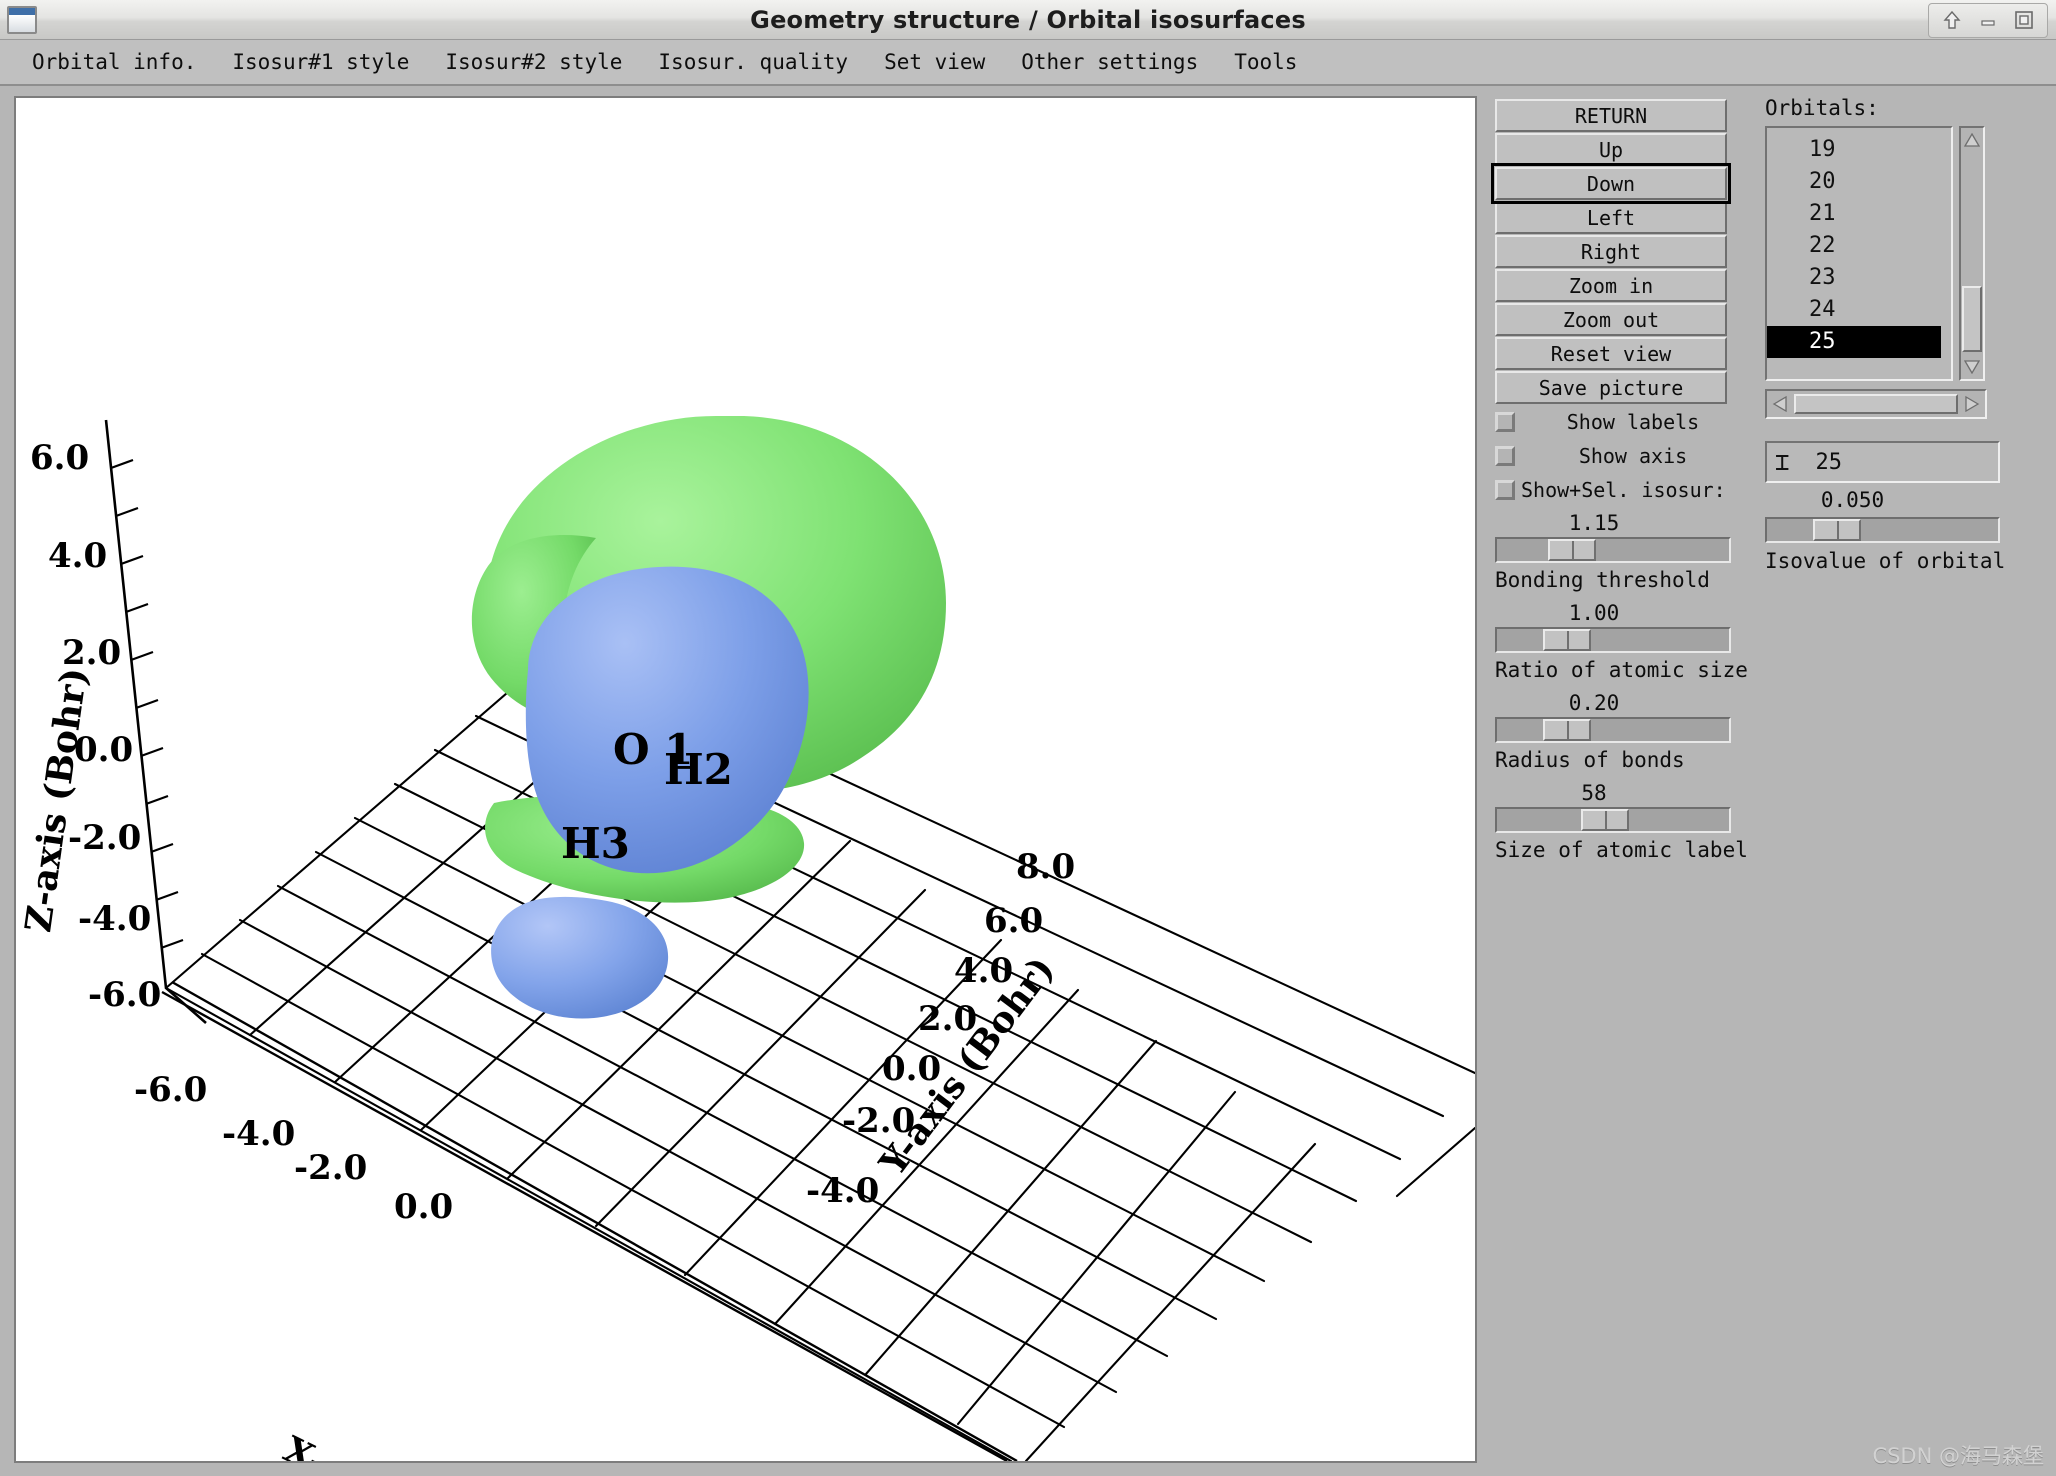 This screenshot has height=1476, width=2056. I want to click on return-button: RETURN, so click(1611, 115).